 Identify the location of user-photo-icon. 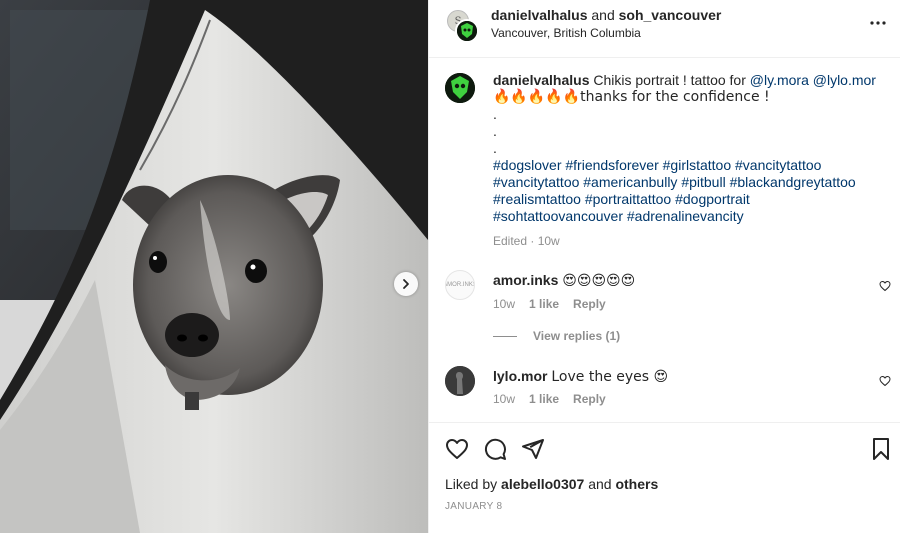
(460, 381).